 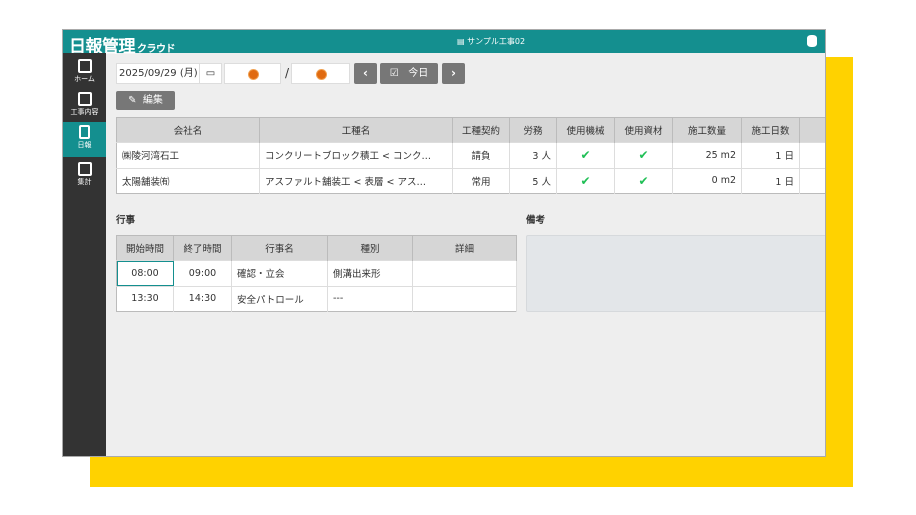 I want to click on col-start: 開始時間, so click(x=145, y=248).